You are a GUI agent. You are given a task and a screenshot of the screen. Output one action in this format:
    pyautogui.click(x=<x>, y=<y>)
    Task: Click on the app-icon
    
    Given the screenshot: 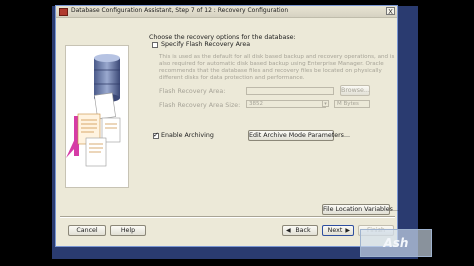 What is the action you would take?
    pyautogui.click(x=63, y=12)
    